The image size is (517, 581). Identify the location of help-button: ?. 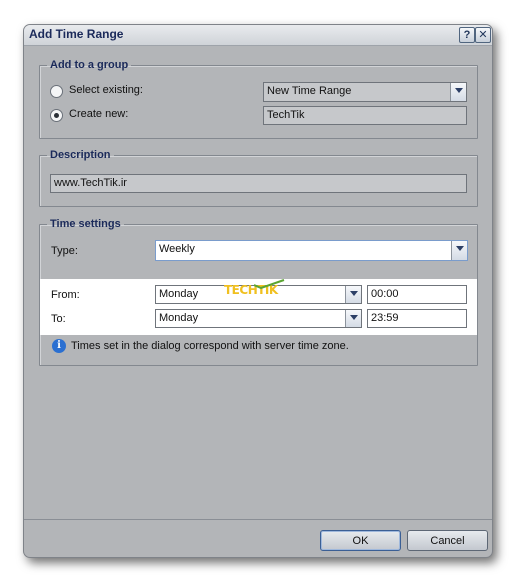
(467, 35).